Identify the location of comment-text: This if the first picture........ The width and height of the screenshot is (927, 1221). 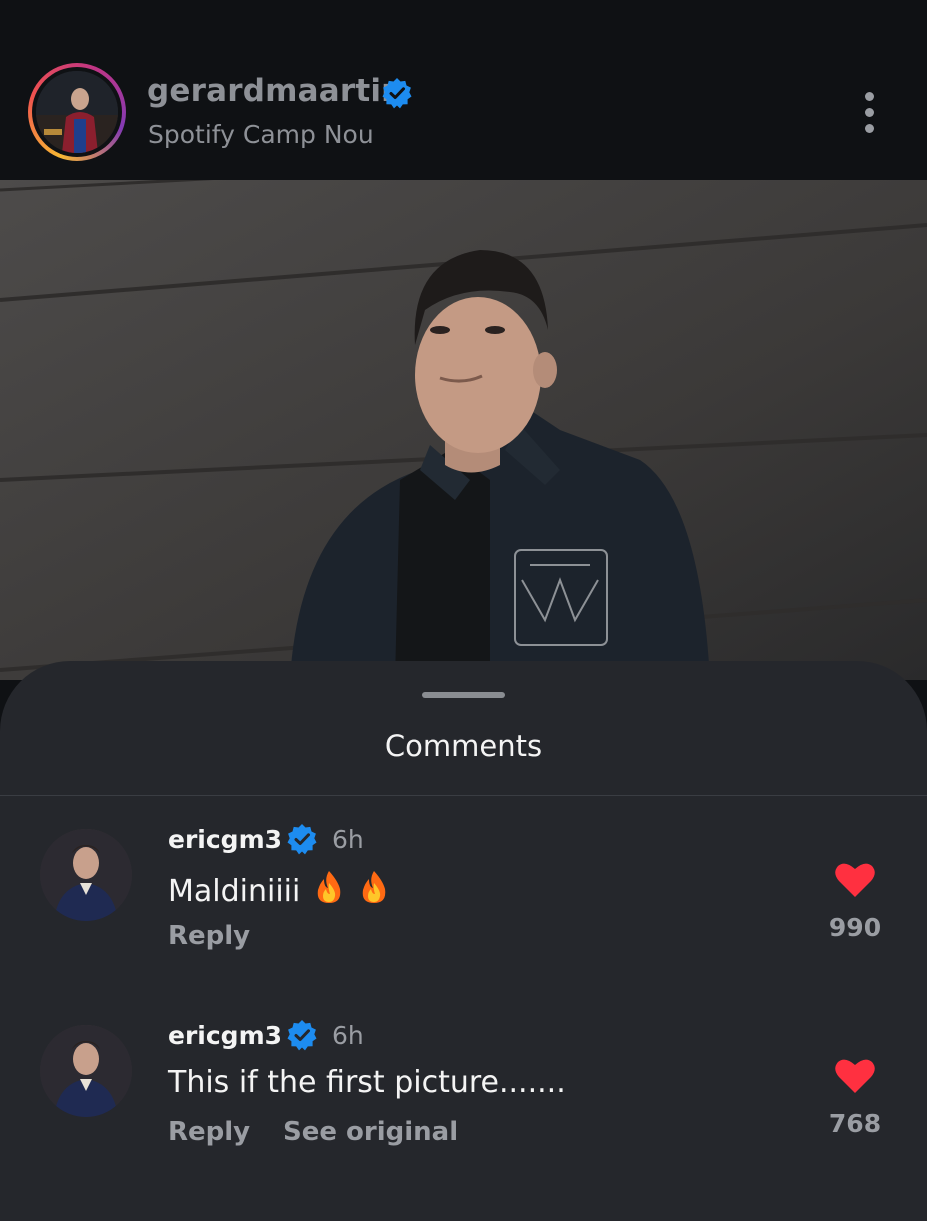
(367, 1082).